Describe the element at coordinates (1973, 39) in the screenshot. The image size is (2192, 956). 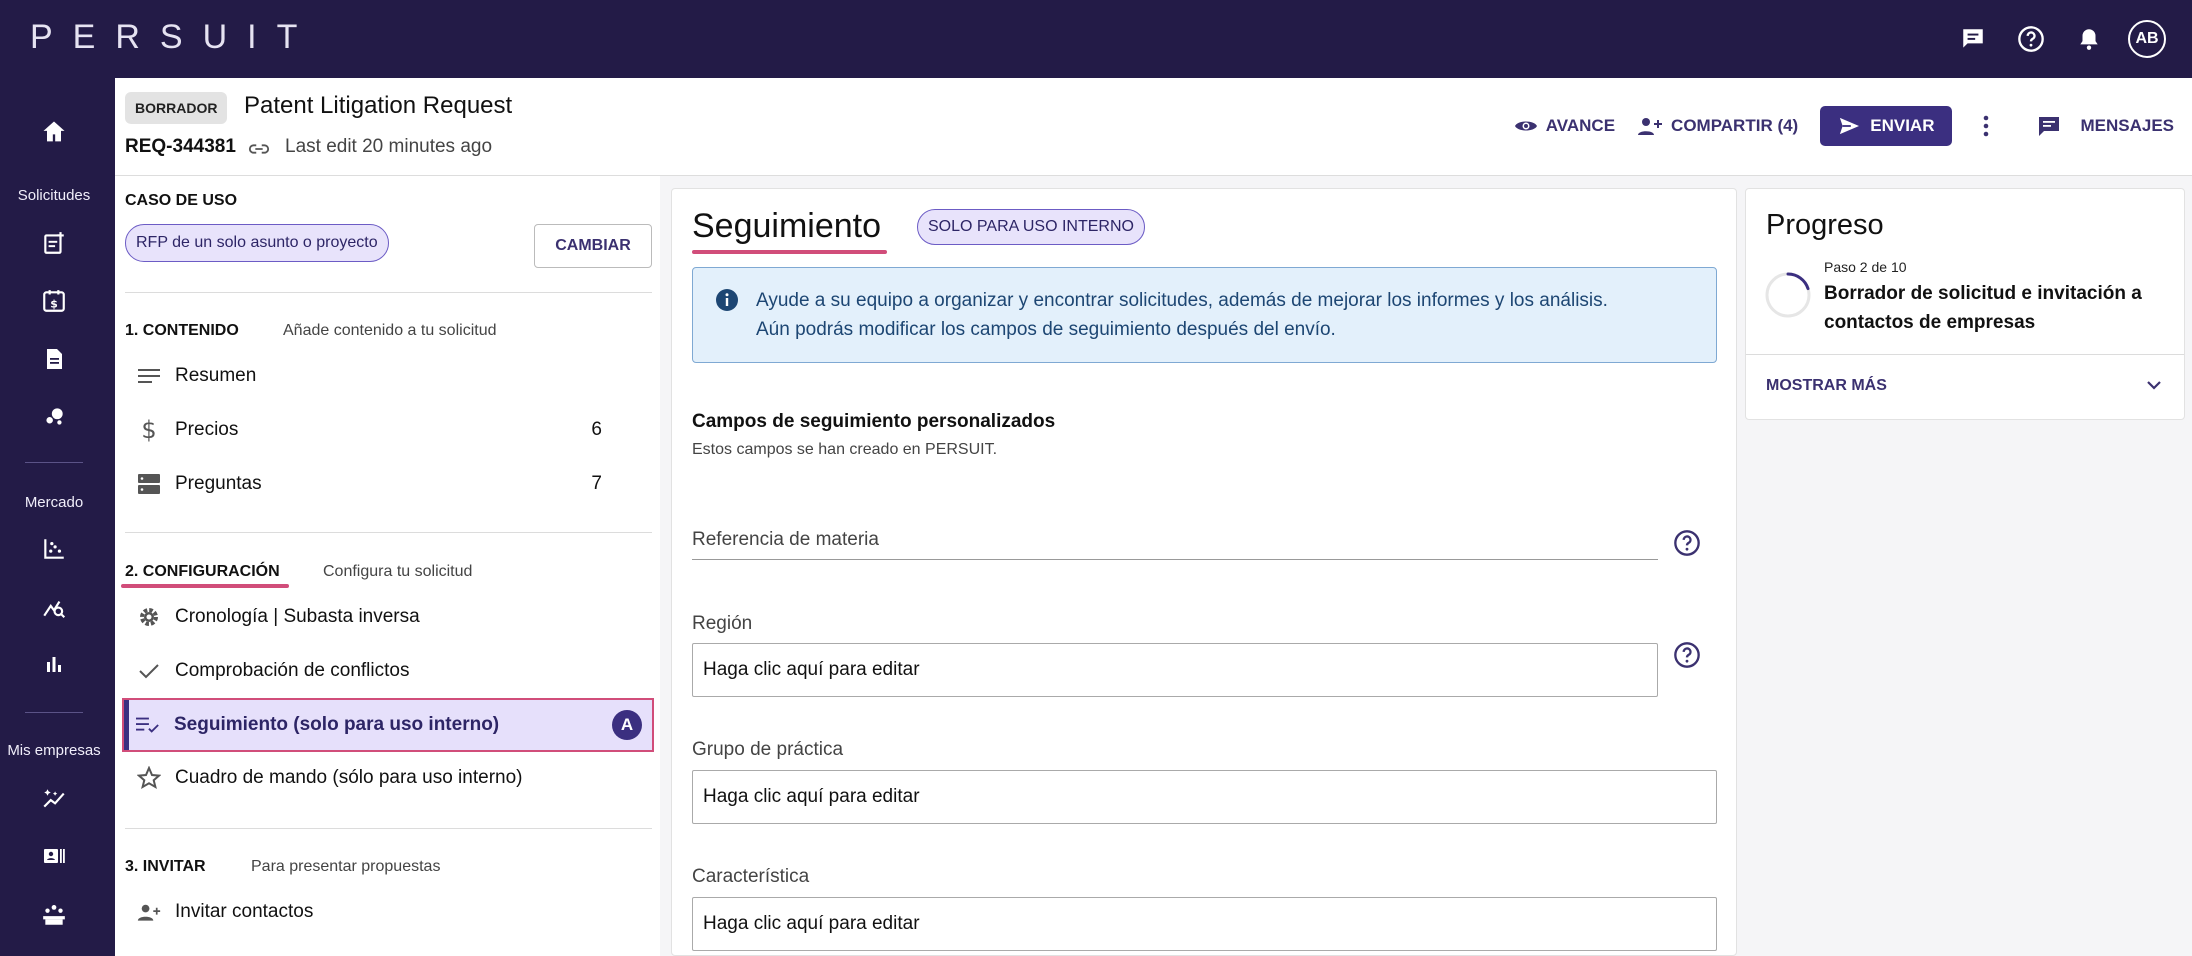
I see `chat-icon` at that location.